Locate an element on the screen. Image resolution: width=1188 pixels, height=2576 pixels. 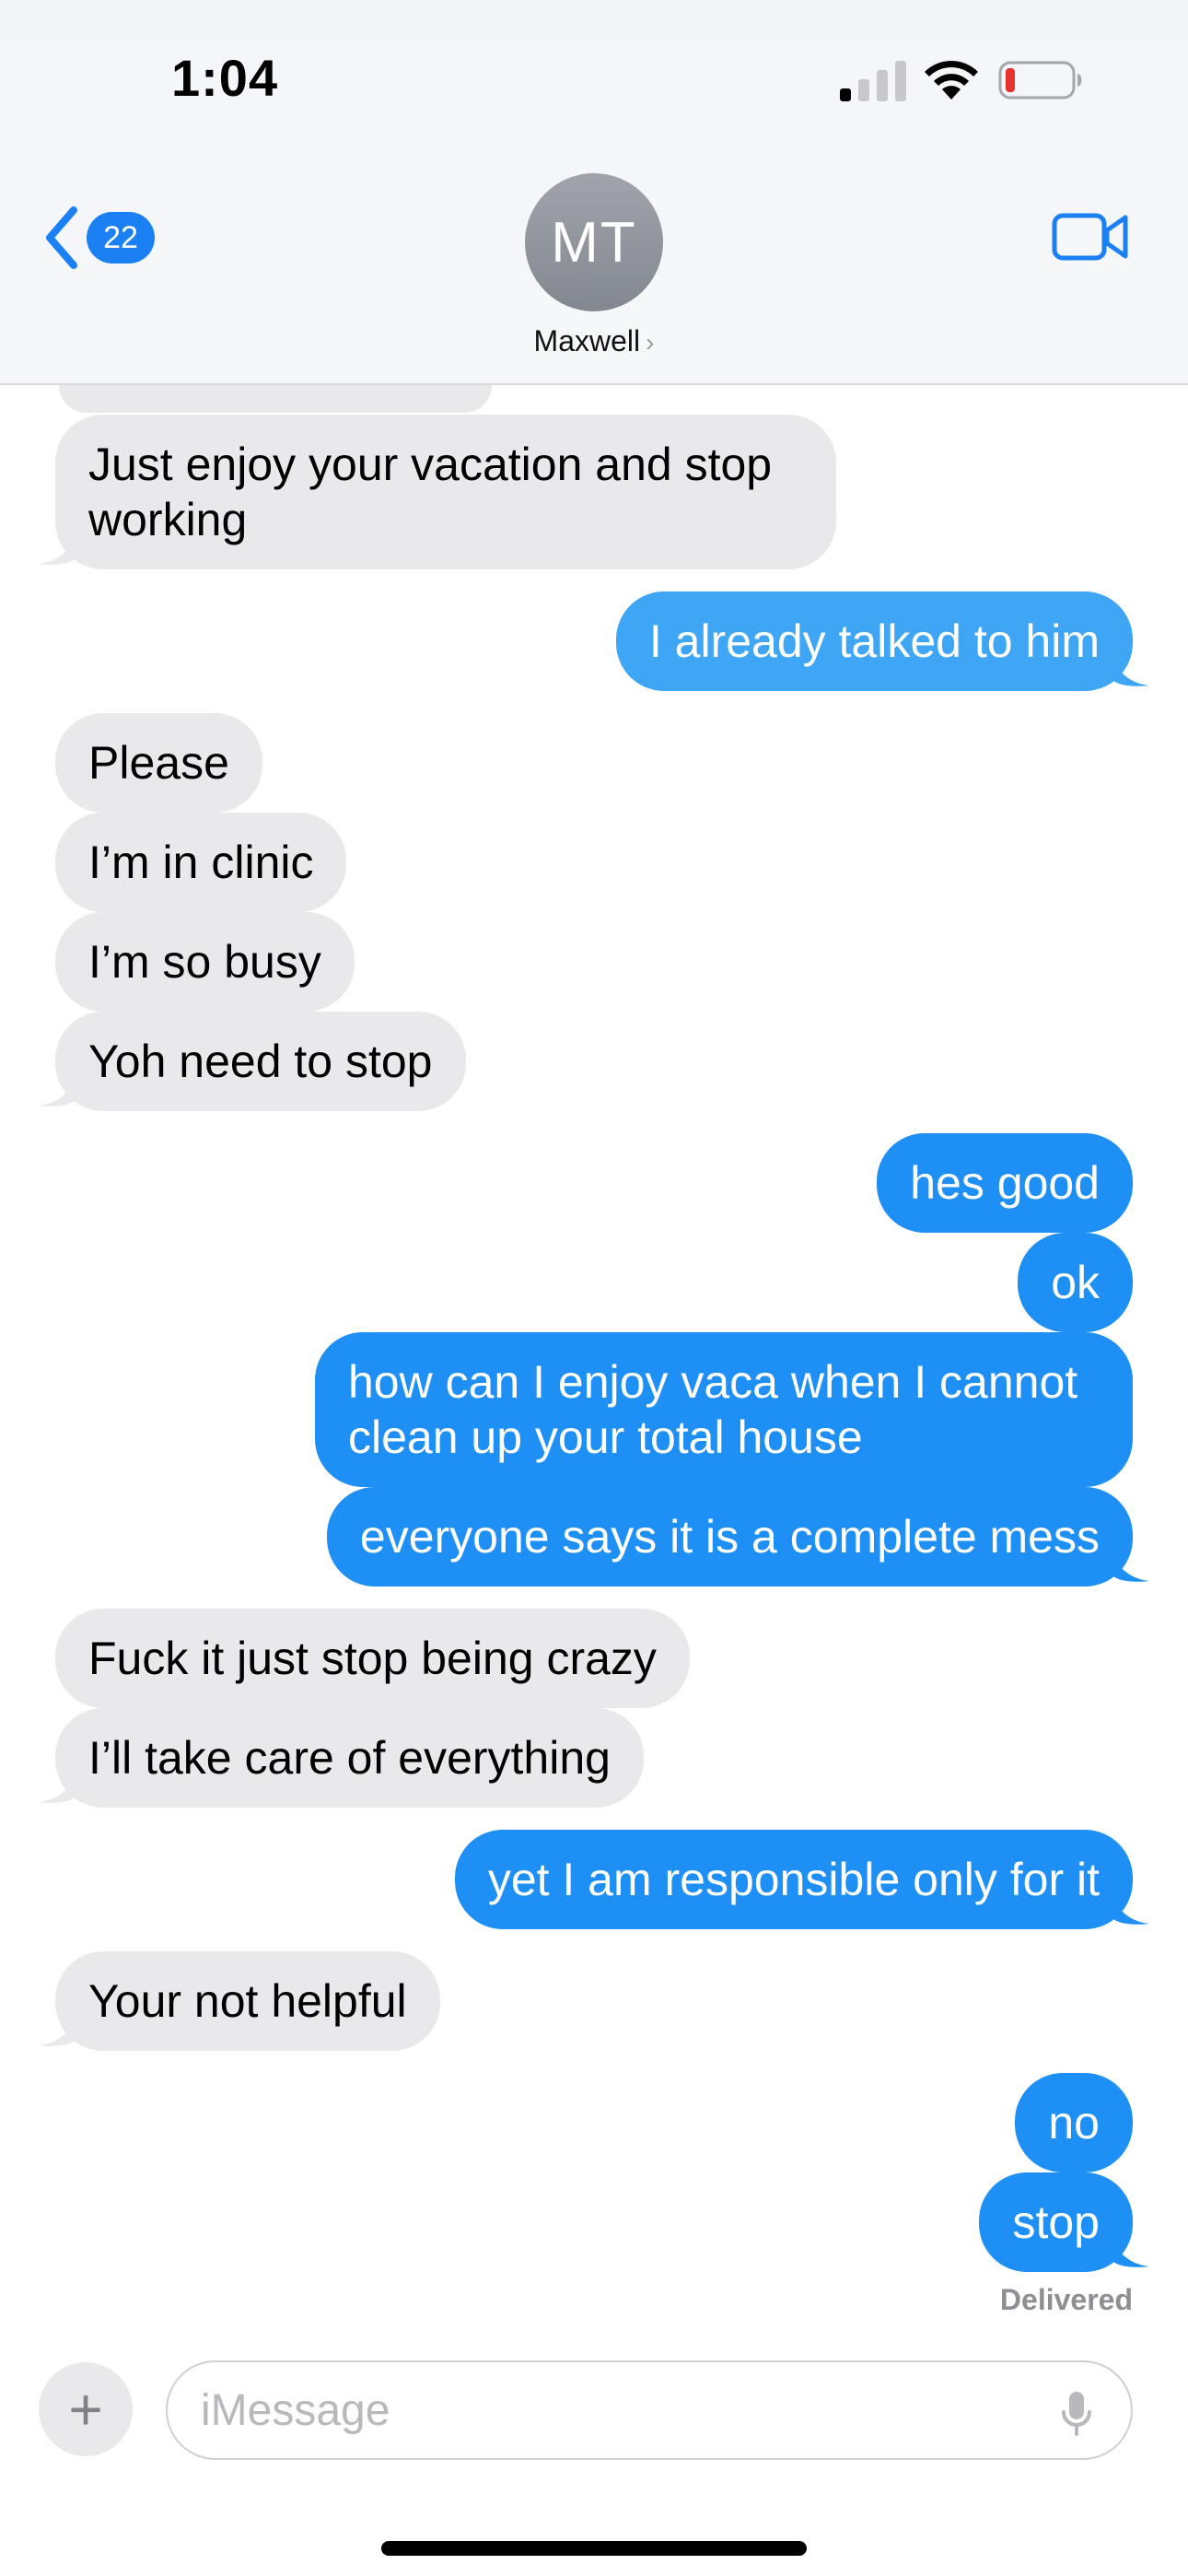
contact-avatar: MT is located at coordinates (594, 242).